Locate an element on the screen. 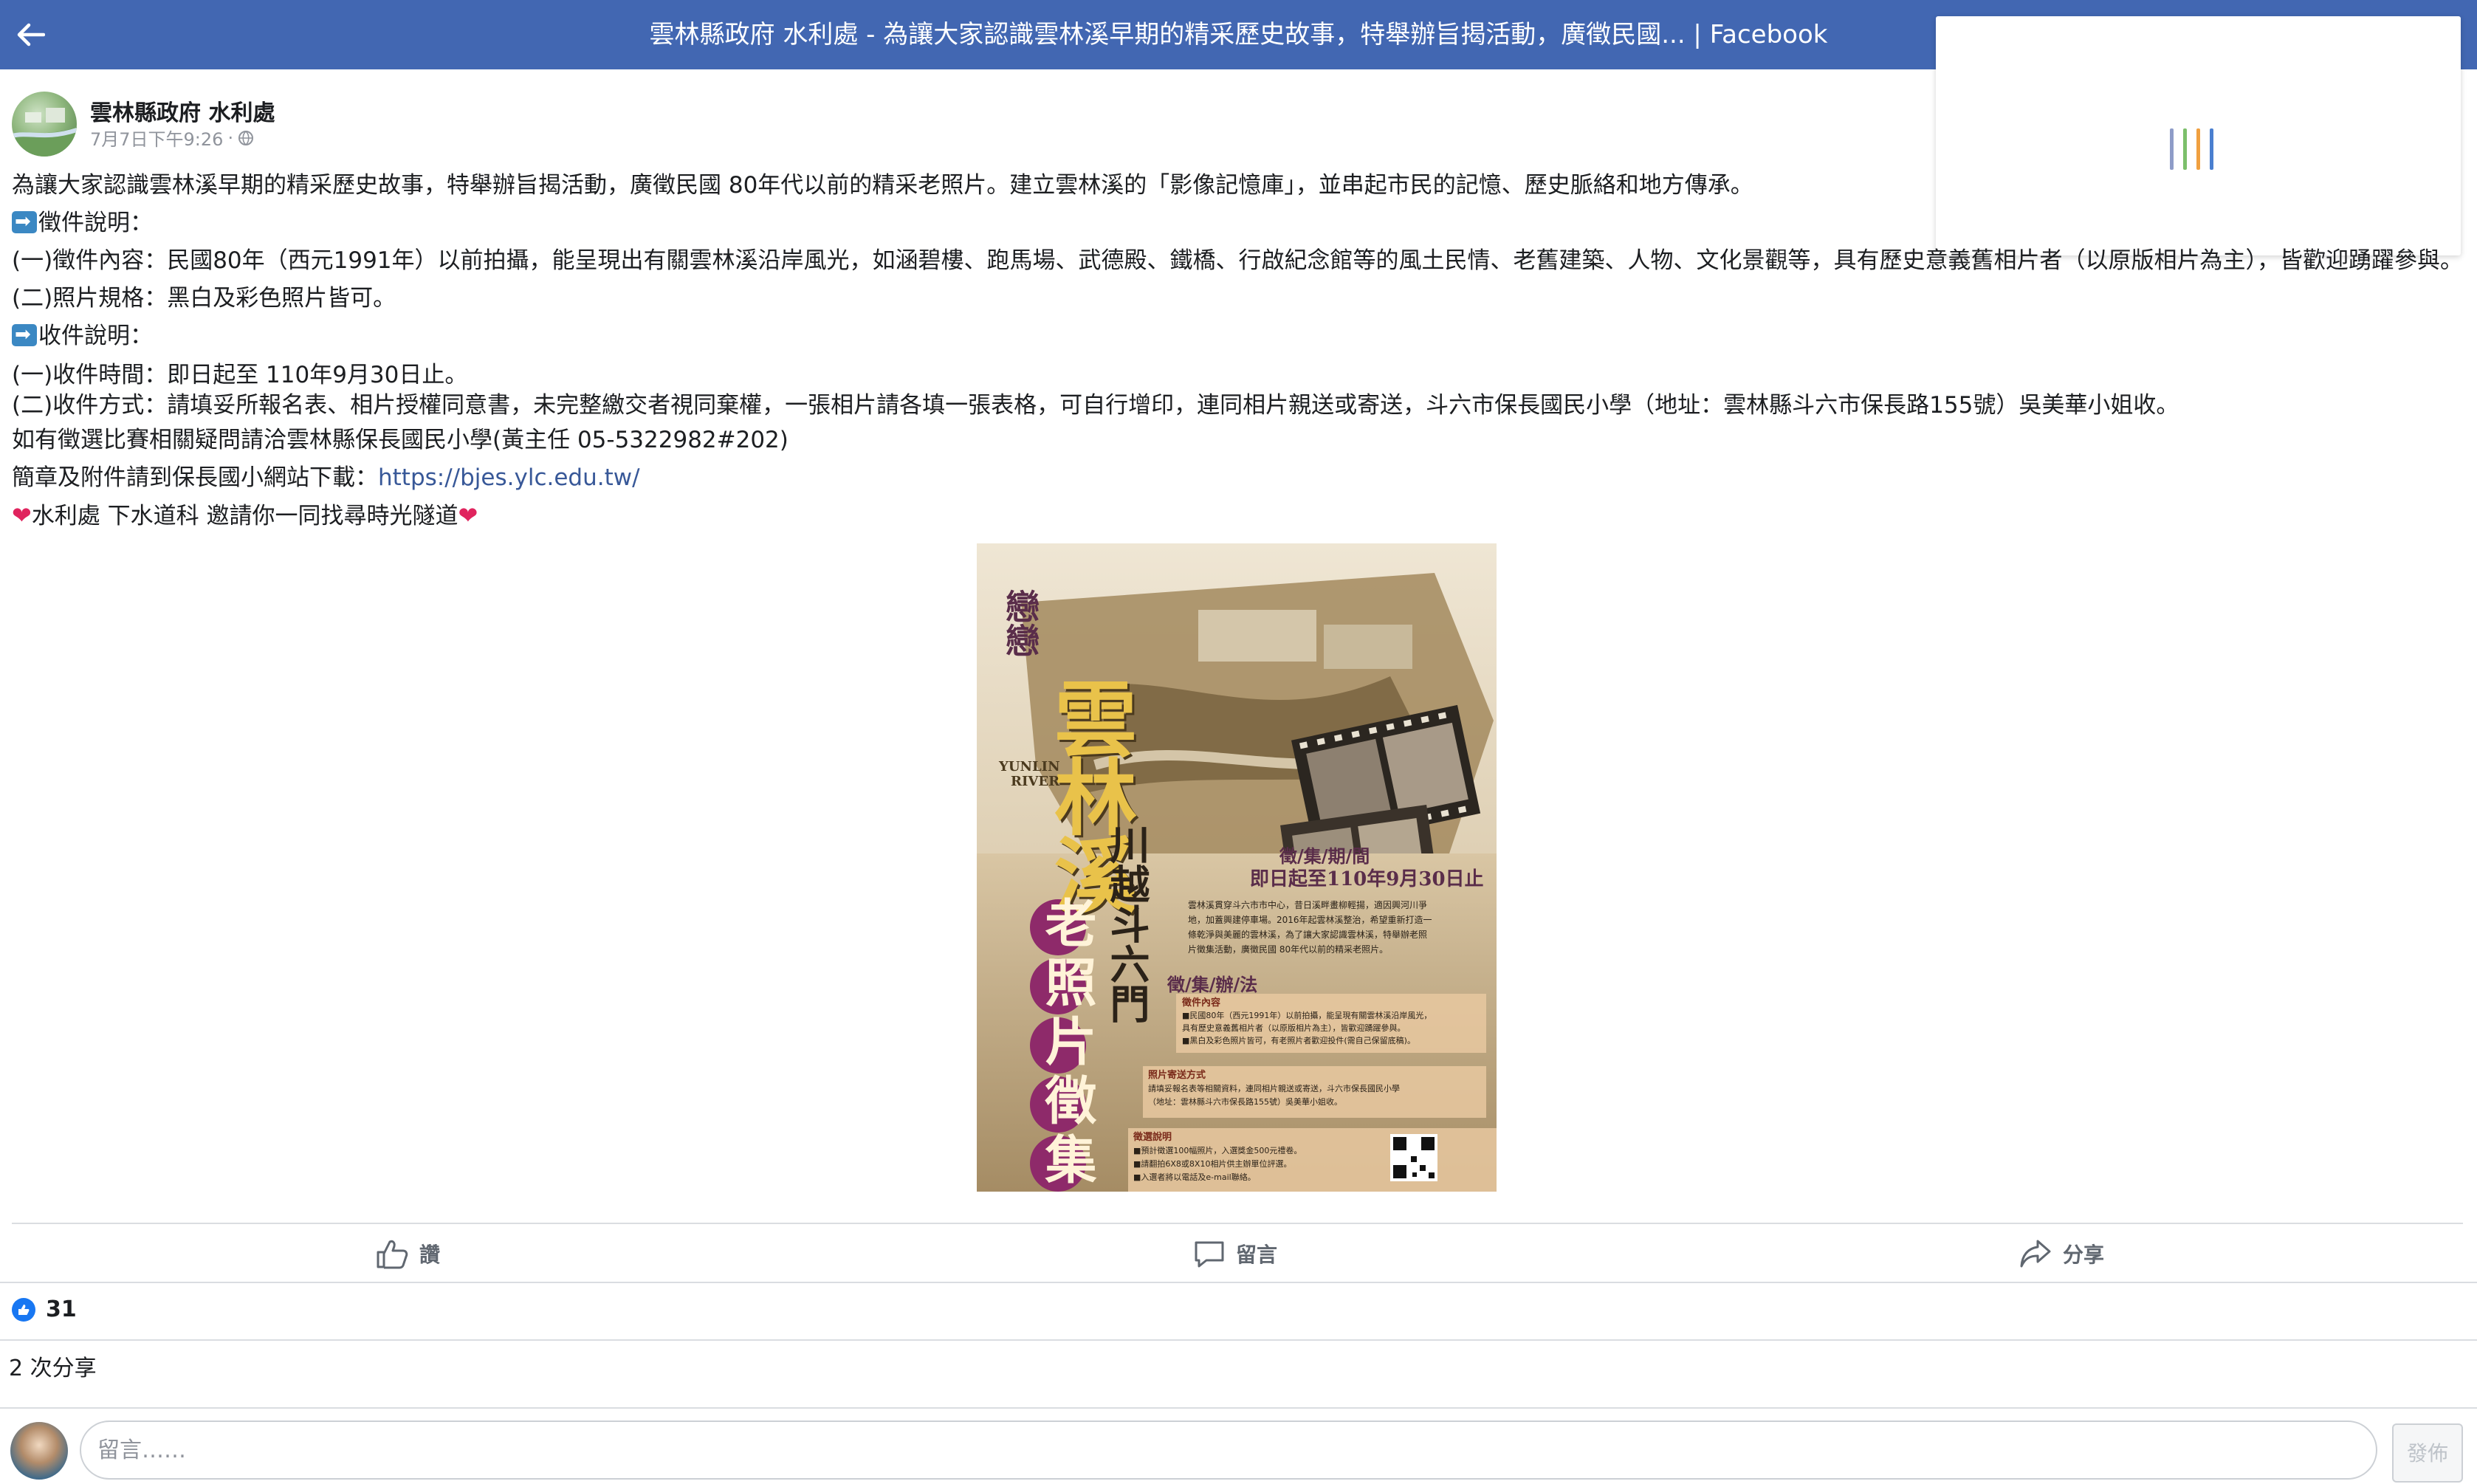  post-line: (一)收件時間：即日起至 110年9月30日止。 is located at coordinates (1237, 375).